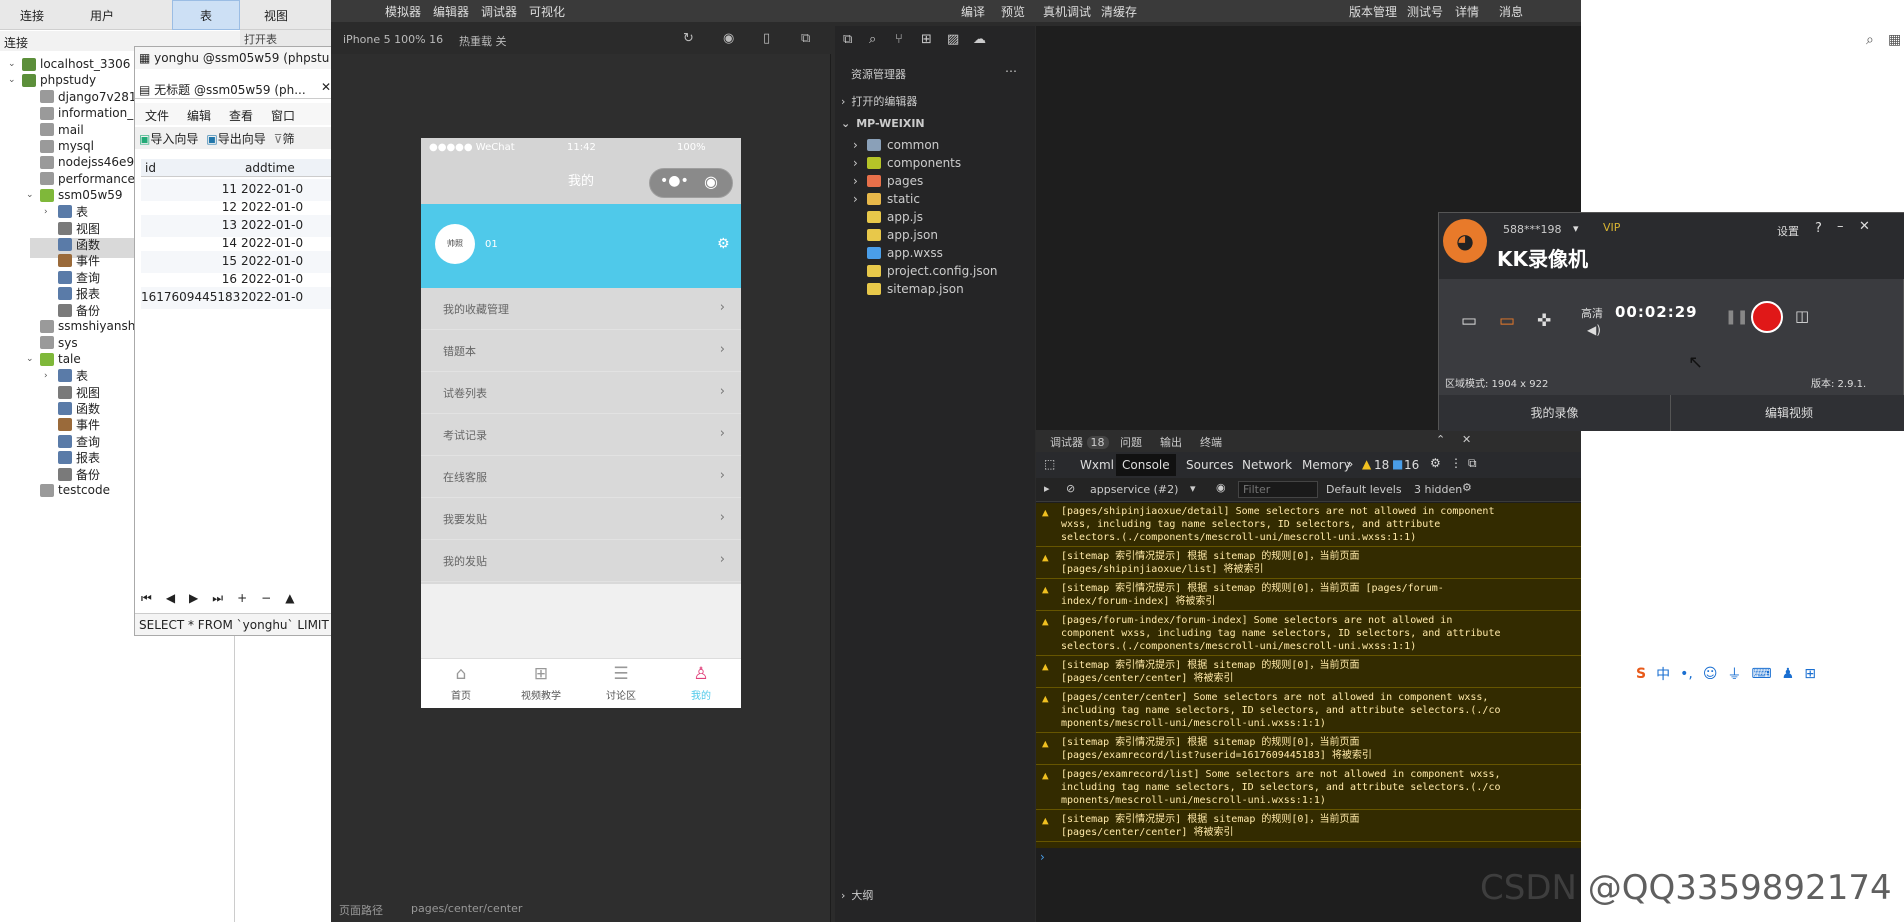  What do you see at coordinates (581, 351) in the screenshot?
I see `profile-menu-item: 错题本 ›` at bounding box center [581, 351].